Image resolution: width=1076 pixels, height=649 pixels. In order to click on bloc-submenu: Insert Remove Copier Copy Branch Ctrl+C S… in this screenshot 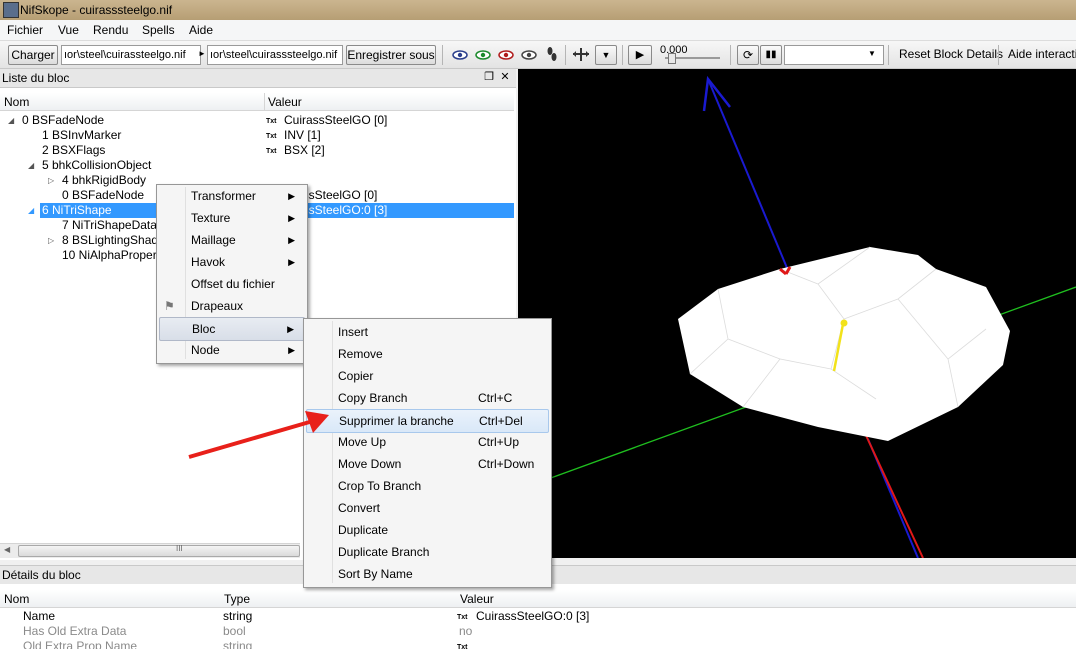, I will do `click(427, 453)`.